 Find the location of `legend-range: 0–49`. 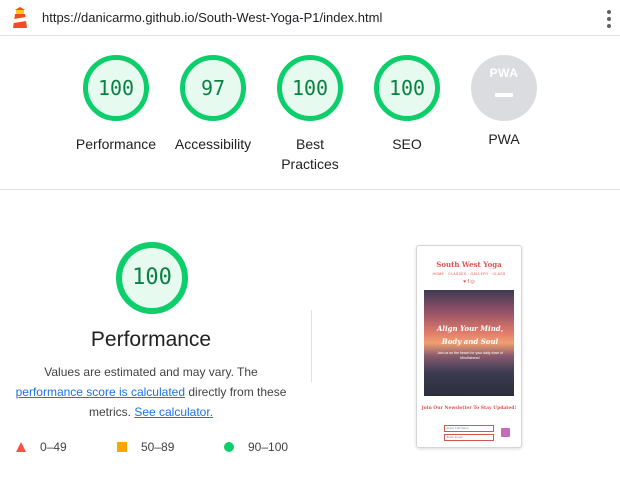

legend-range: 0–49 is located at coordinates (53, 447).